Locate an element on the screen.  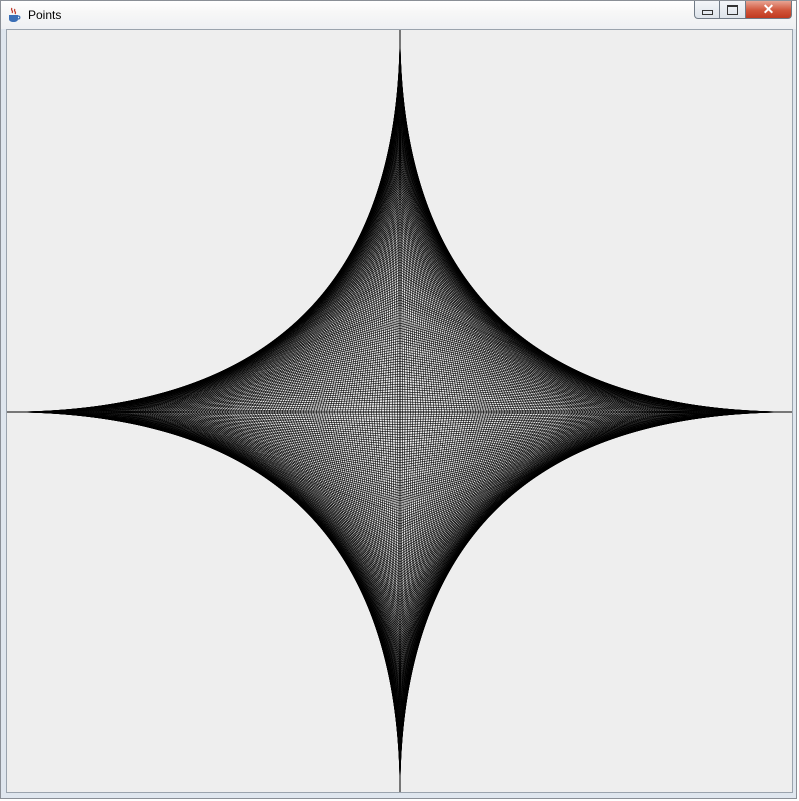
window-title: Points is located at coordinates (45, 15).